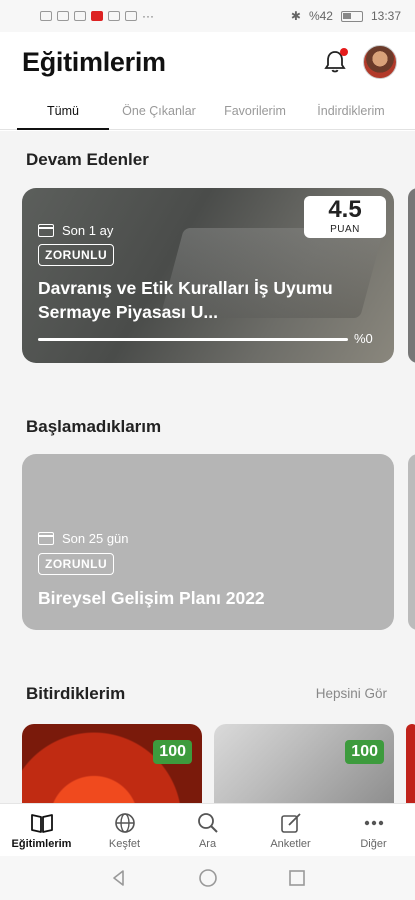  Describe the element at coordinates (363, 338) in the screenshot. I see `progress-text: %0` at that location.